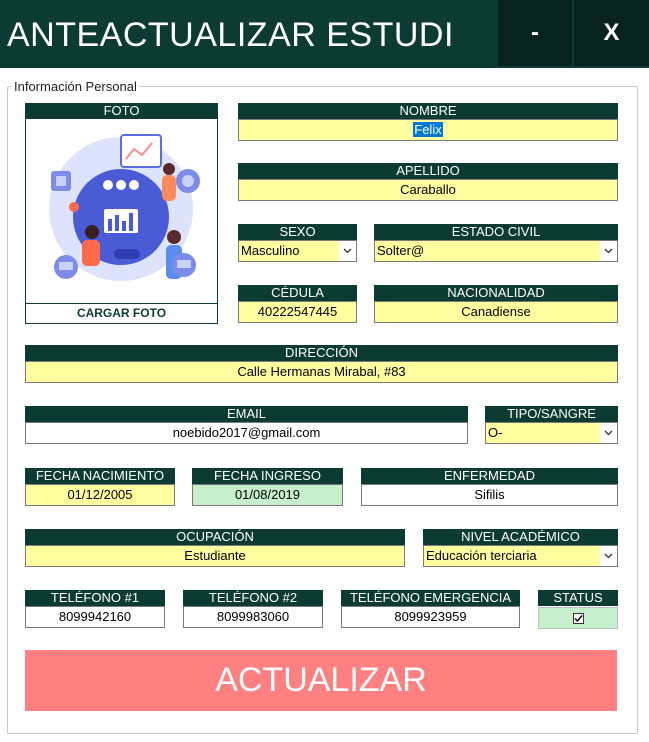 This screenshot has height=742, width=649. What do you see at coordinates (267, 476) in the screenshot?
I see `fecha-ingreso-label: FECHA INGRESO` at bounding box center [267, 476].